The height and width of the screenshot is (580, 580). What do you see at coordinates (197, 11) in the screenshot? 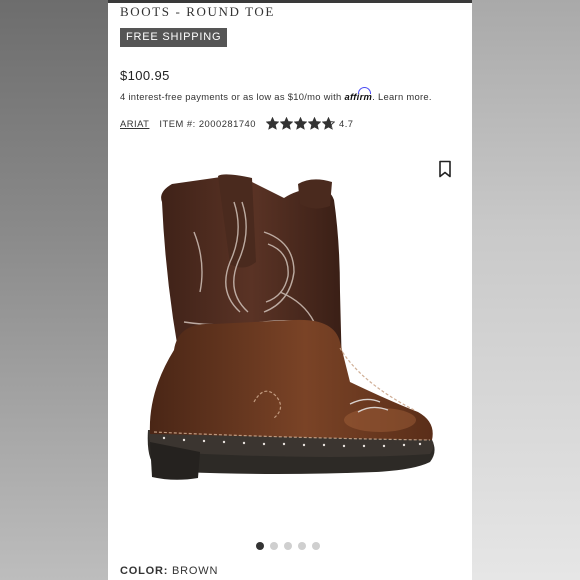
I see `category-title: BOOTS - ROUND TOE` at bounding box center [197, 11].